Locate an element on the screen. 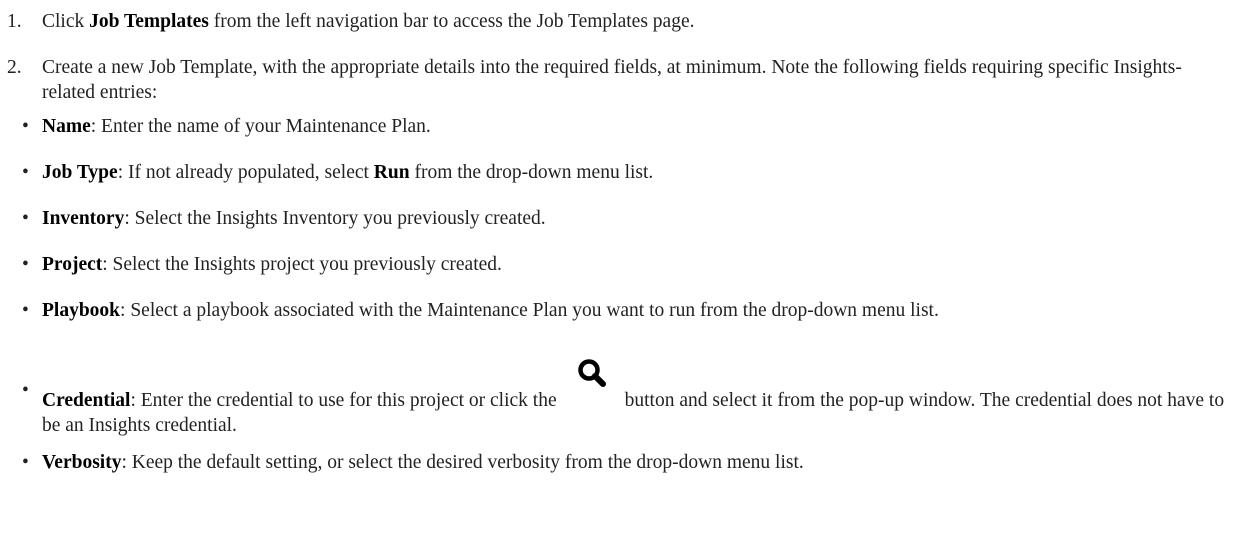 This screenshot has width=1235, height=543. job-templates-label: Job Templates is located at coordinates (149, 21).